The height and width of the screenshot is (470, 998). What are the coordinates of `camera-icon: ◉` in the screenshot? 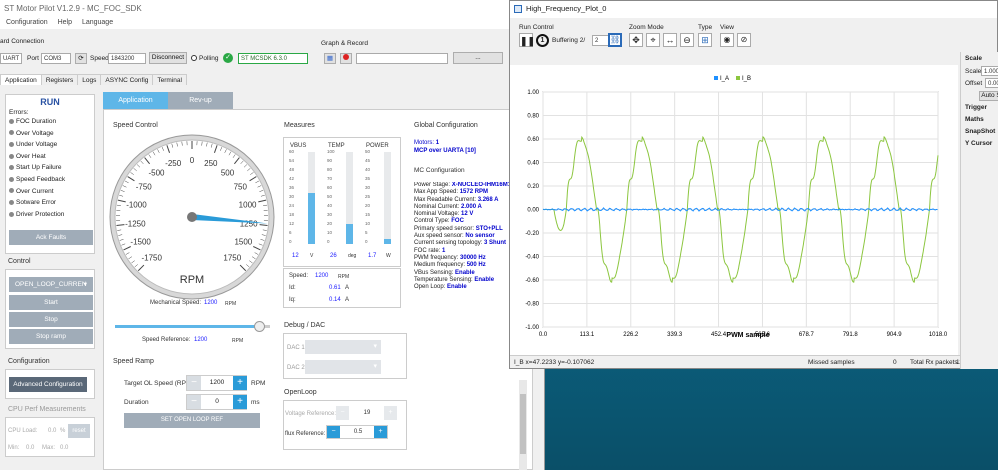 It's located at (727, 40).